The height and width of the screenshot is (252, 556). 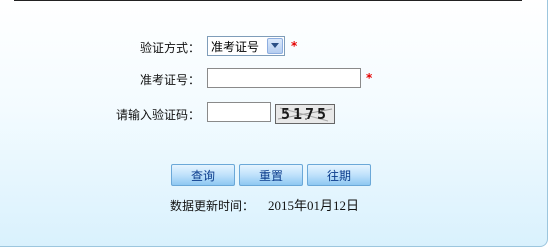 What do you see at coordinates (339, 175) in the screenshot?
I see `history-button: 往期` at bounding box center [339, 175].